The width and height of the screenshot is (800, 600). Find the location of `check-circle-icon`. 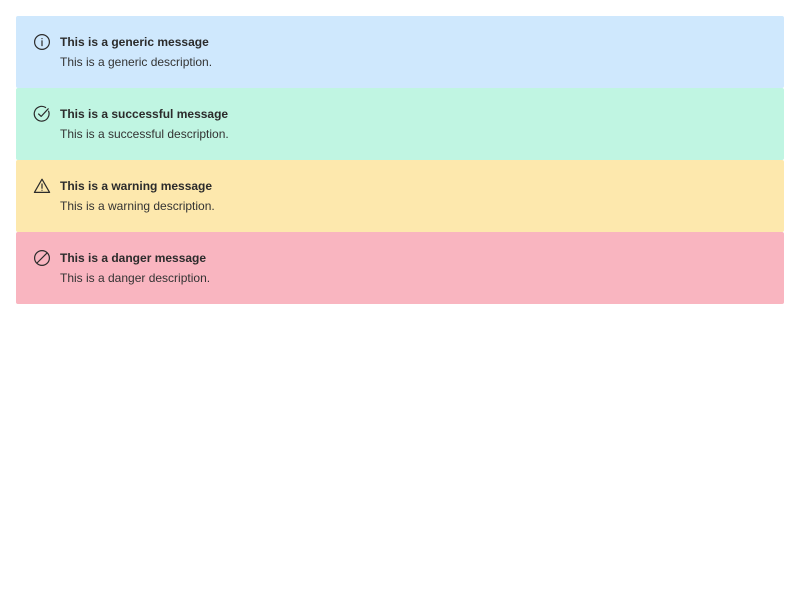

check-circle-icon is located at coordinates (42, 114).